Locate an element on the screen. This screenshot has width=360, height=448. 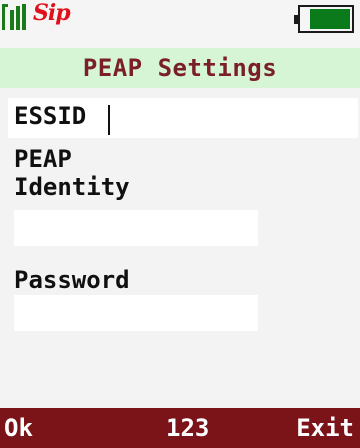
peap-identity-label-line1: PEAP is located at coordinates (43, 159).